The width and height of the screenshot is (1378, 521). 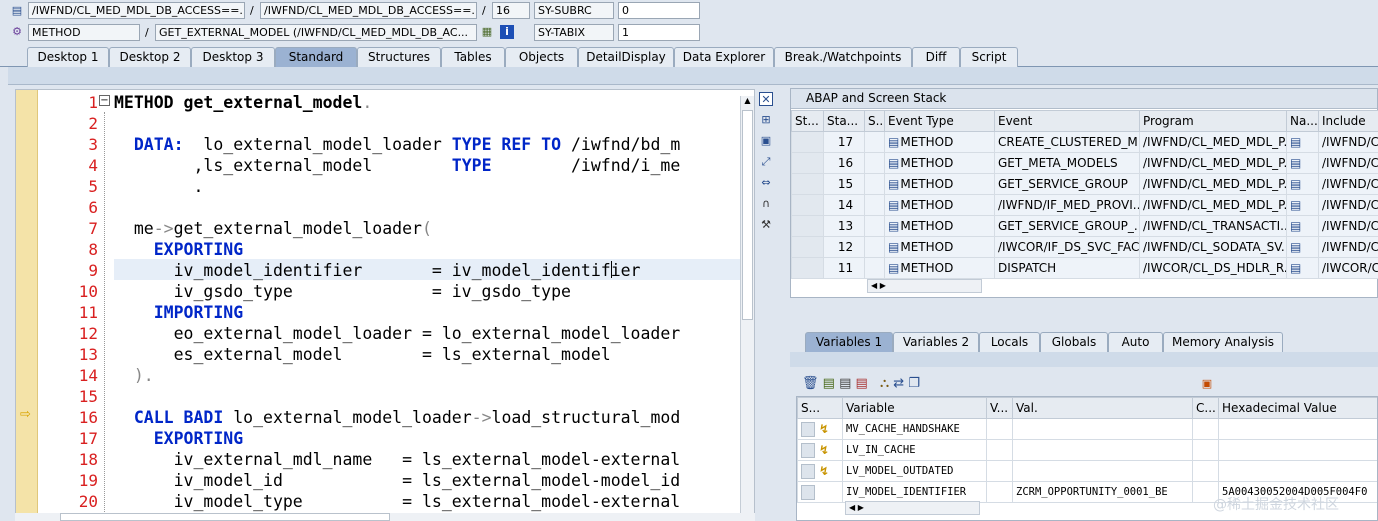 What do you see at coordinates (843, 57) in the screenshot?
I see `tab-breakpoints: Break./Watchpoints` at bounding box center [843, 57].